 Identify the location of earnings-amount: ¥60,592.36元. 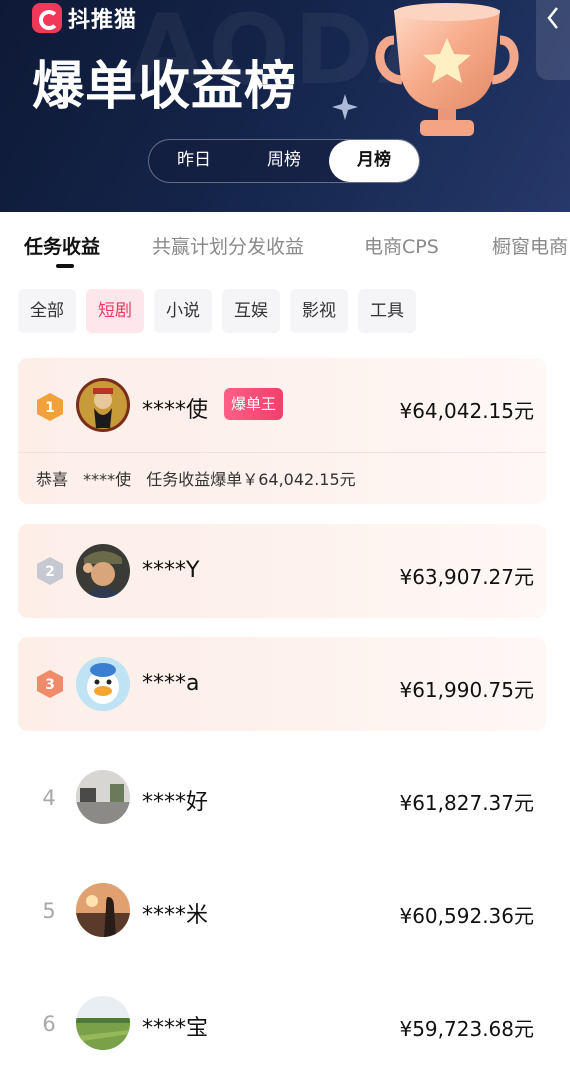
(466, 916).